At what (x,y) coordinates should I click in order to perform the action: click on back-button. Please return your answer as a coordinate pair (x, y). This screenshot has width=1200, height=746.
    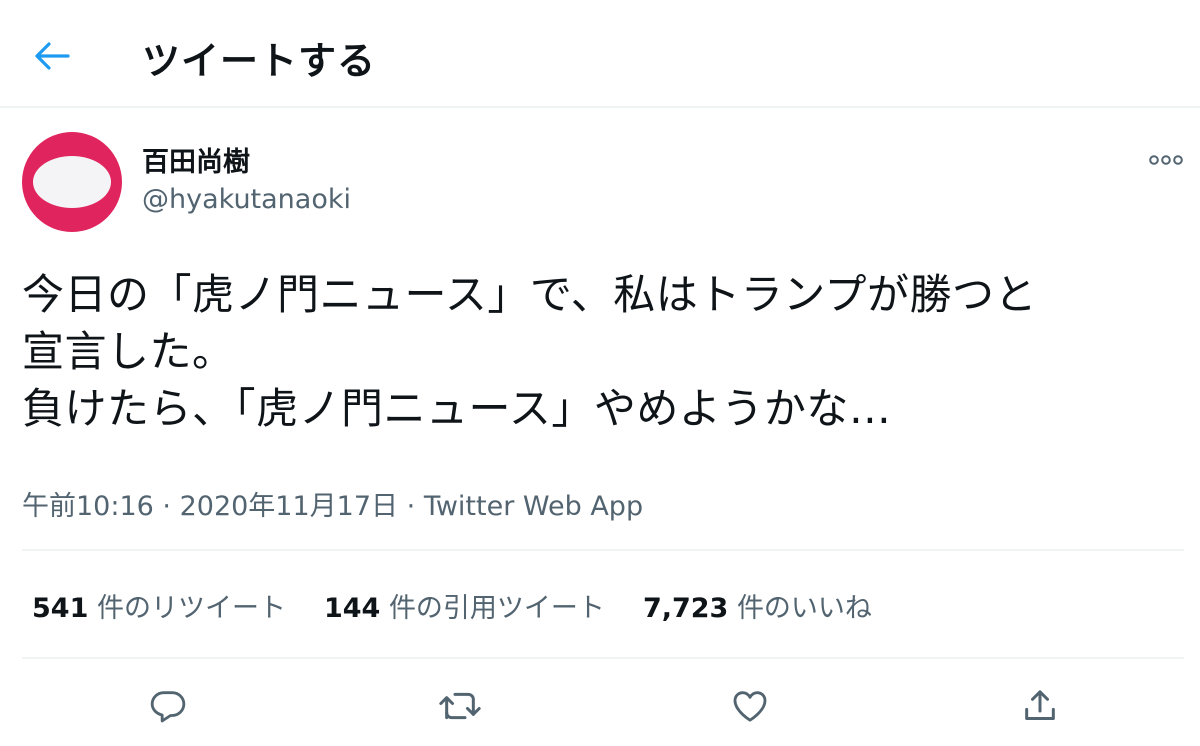
    Looking at the image, I should click on (52, 56).